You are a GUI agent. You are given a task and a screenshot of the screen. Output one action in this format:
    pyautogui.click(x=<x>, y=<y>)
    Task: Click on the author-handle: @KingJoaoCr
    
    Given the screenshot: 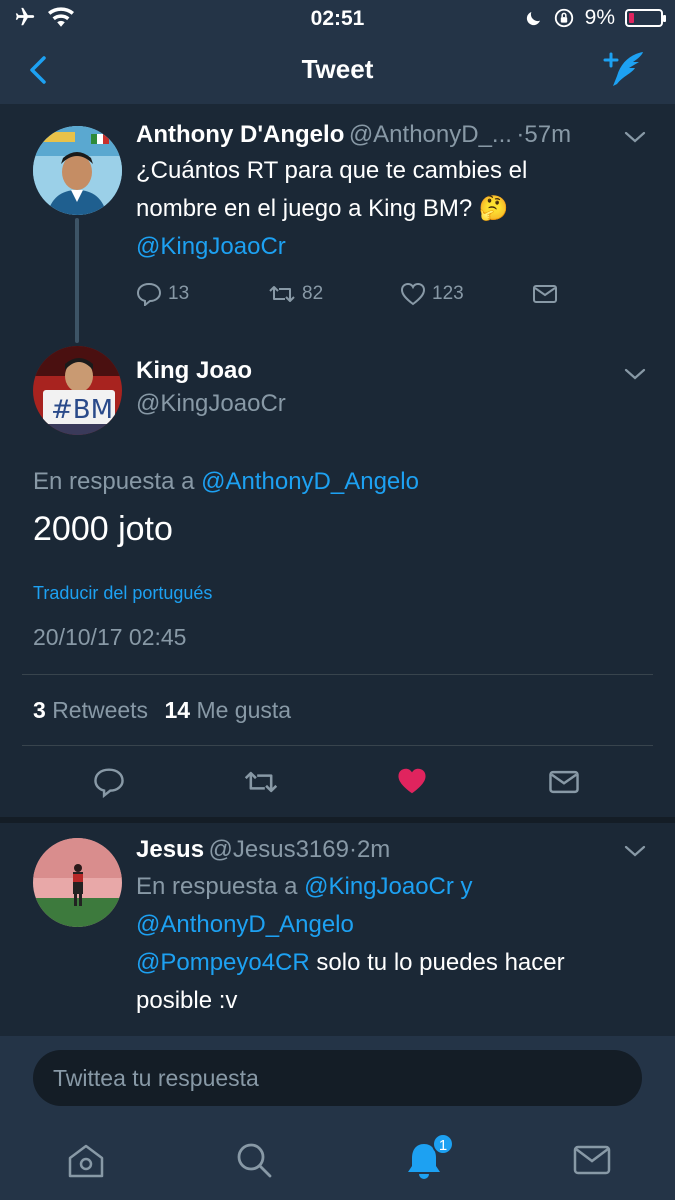 What is the action you would take?
    pyautogui.click(x=211, y=404)
    